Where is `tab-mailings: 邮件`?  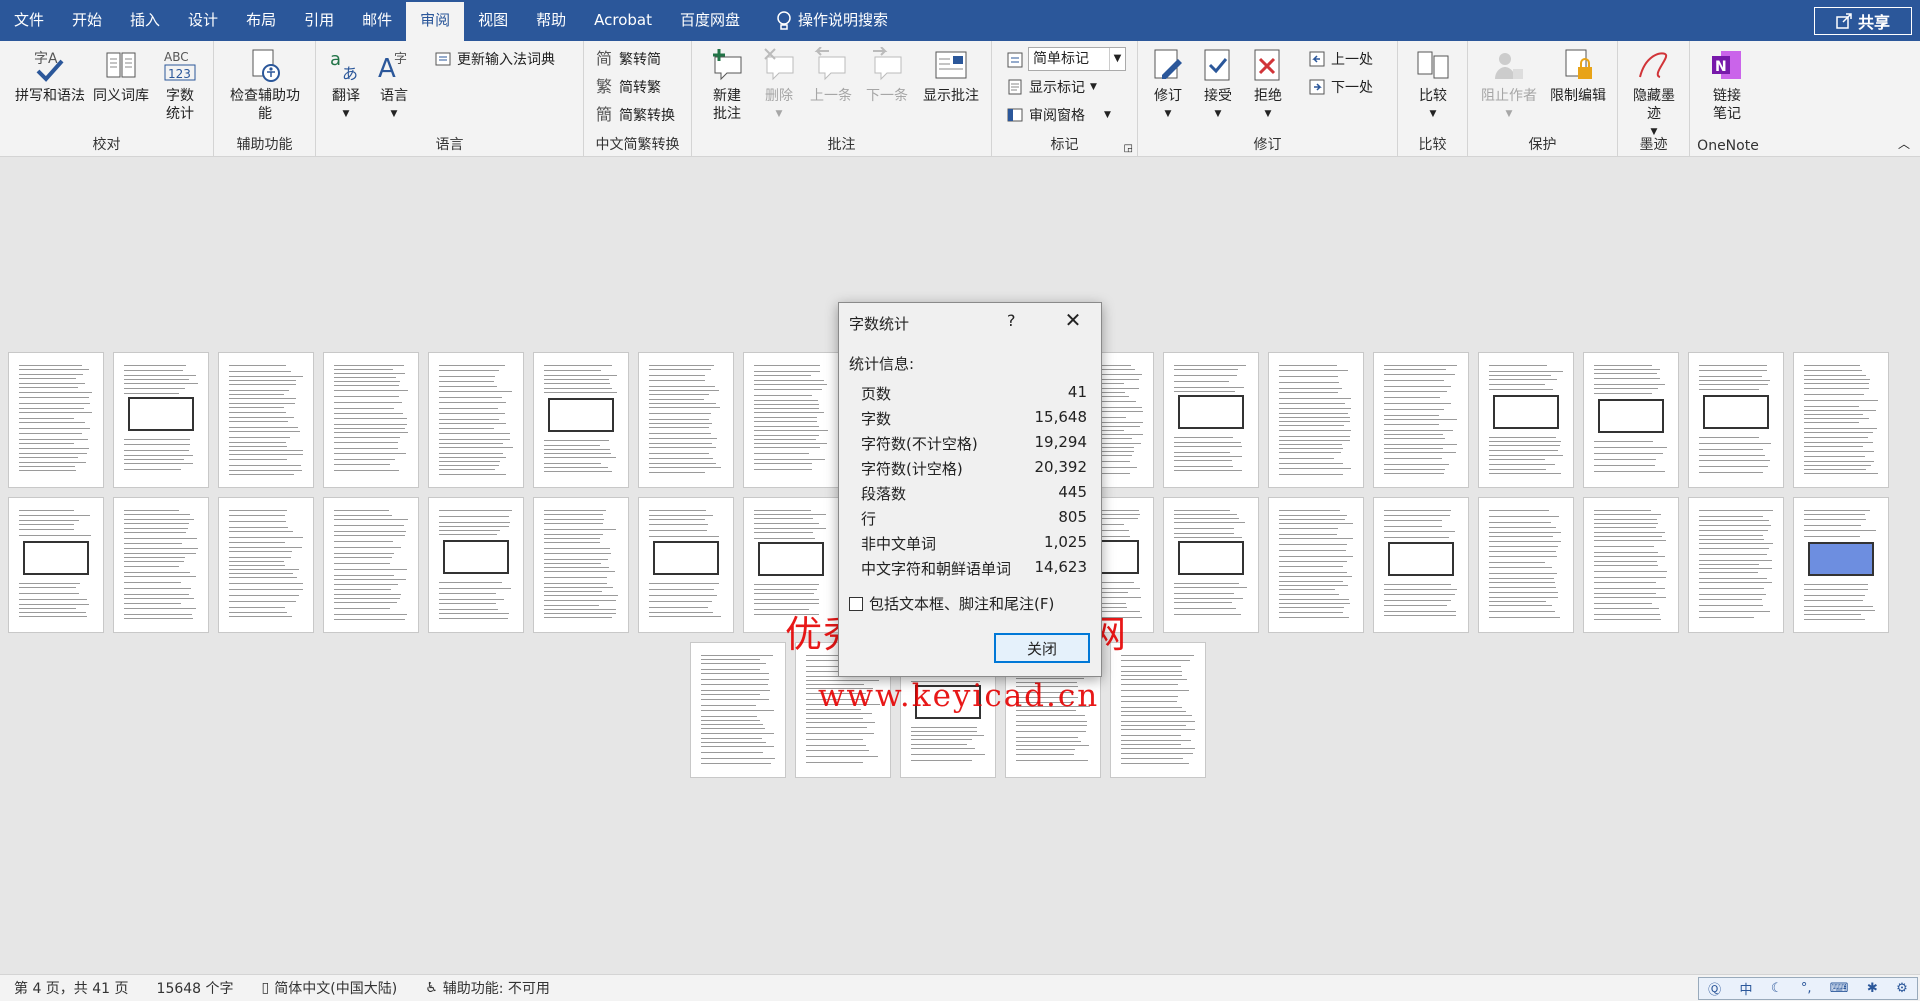
tab-mailings: 邮件 is located at coordinates (377, 20).